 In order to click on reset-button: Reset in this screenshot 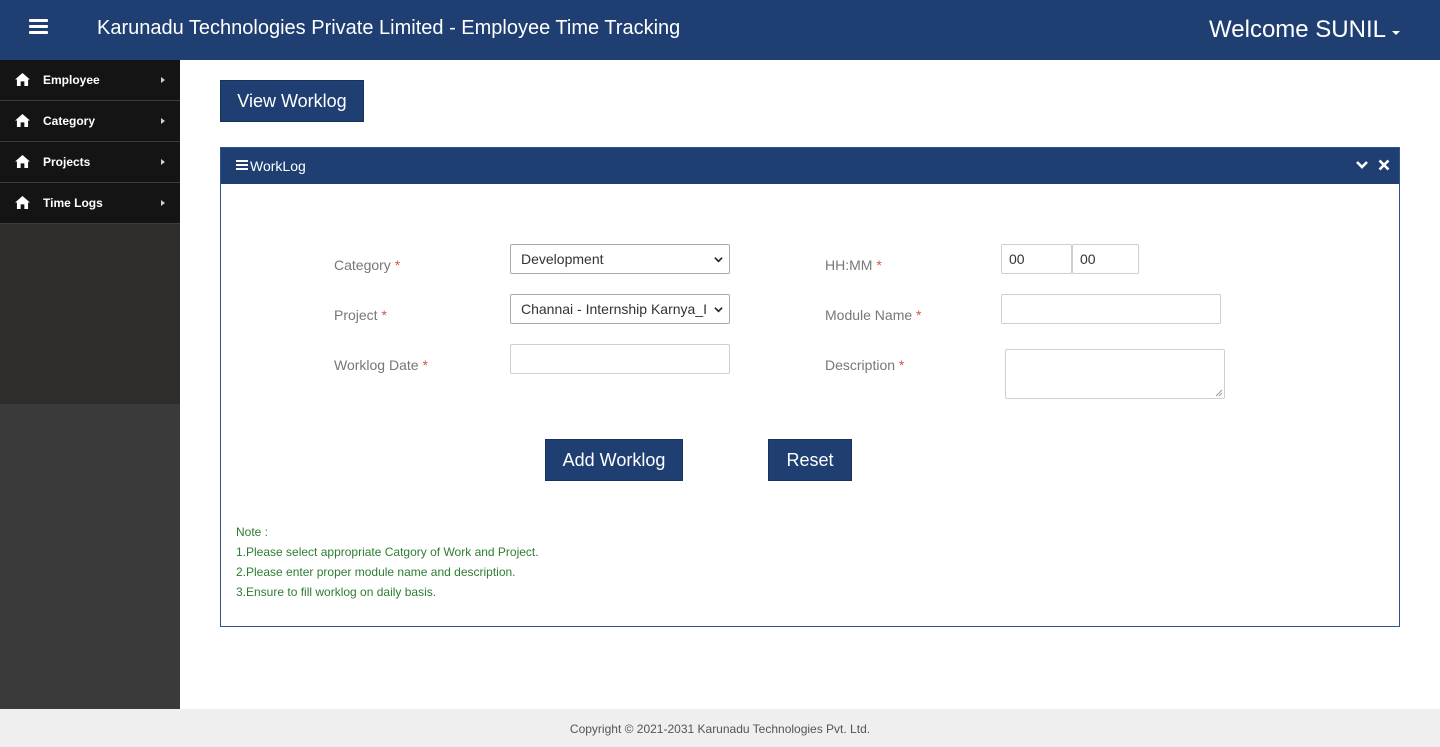, I will do `click(810, 460)`.